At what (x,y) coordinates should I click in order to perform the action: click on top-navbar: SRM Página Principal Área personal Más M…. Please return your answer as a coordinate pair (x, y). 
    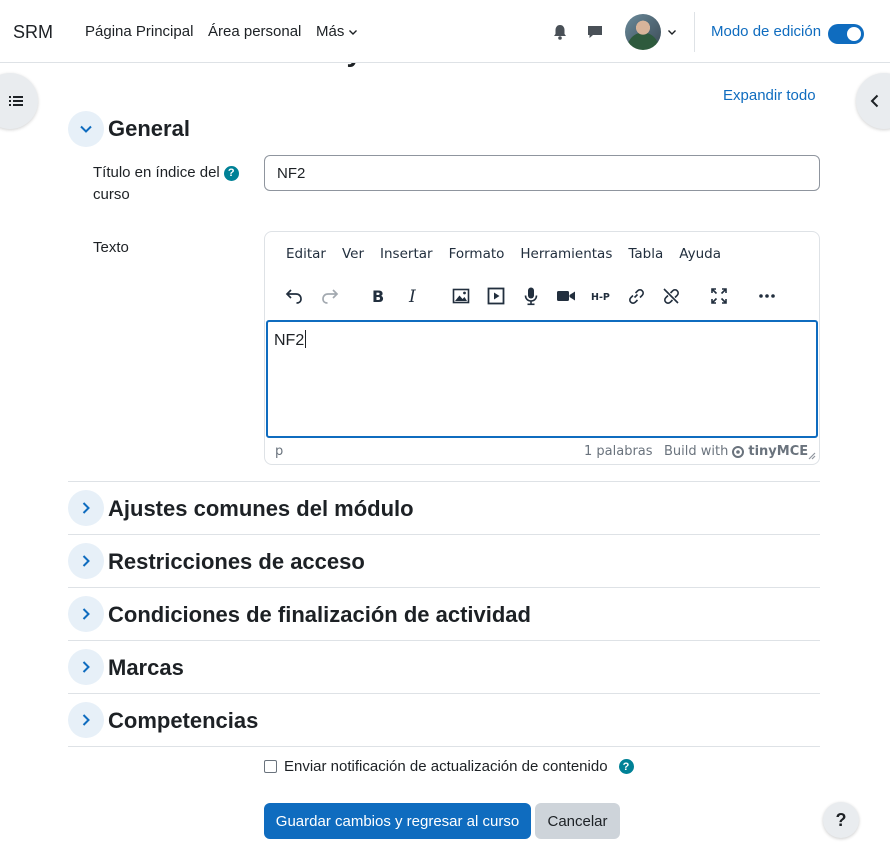
    Looking at the image, I should click on (445, 31).